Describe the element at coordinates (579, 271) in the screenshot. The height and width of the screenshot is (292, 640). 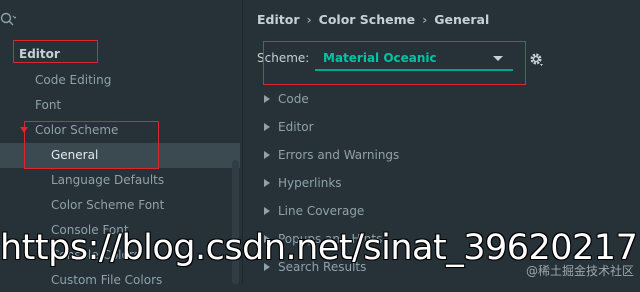
I see `corner-watermark: @稀土掘金技术社区` at that location.